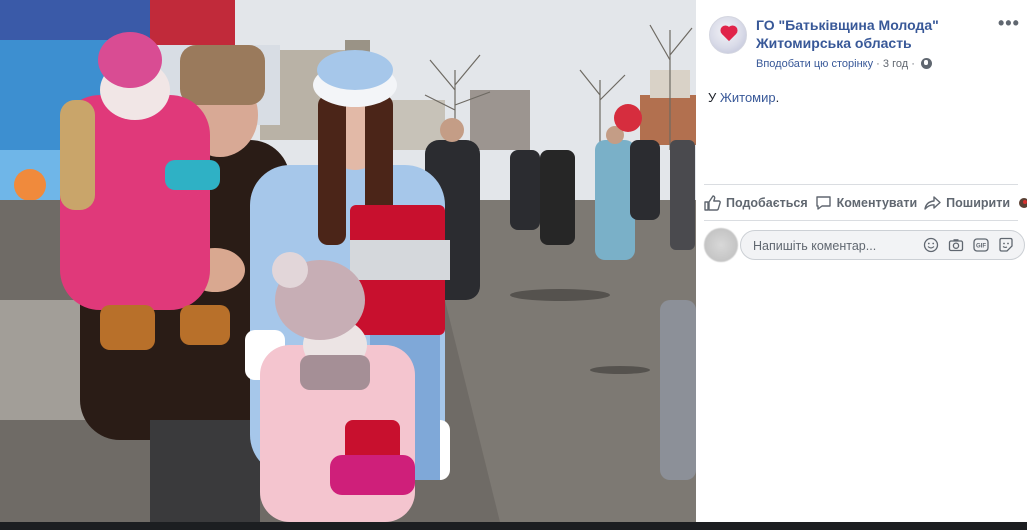 The height and width of the screenshot is (530, 1027). Describe the element at coordinates (767, 203) in the screenshot. I see `like-label: Подобається` at that location.